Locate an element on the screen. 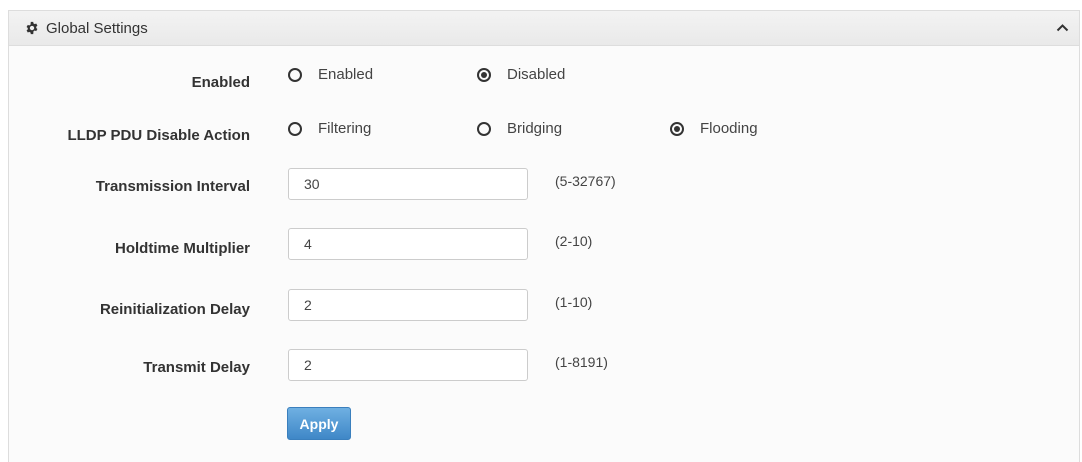 This screenshot has width=1082, height=462. radio-enabled-label: Enabled is located at coordinates (346, 74).